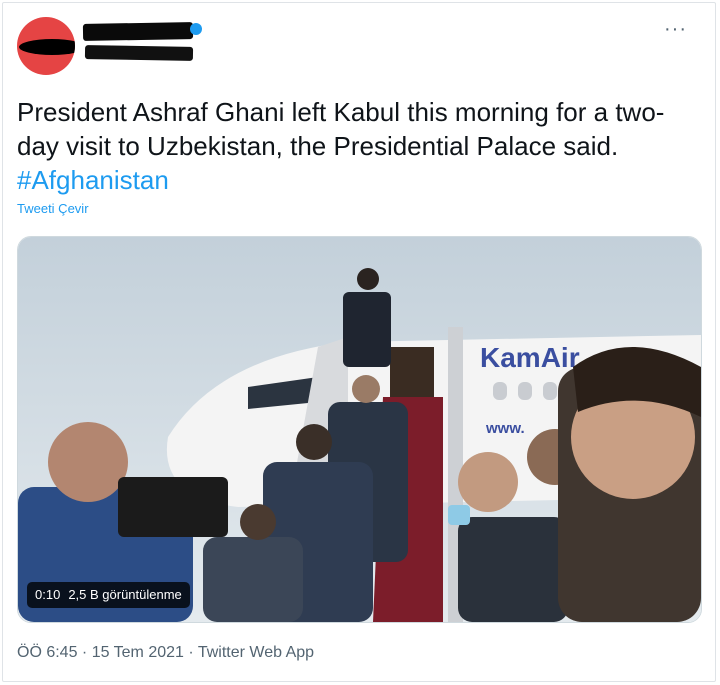 The image size is (720, 685). What do you see at coordinates (253, 579) in the screenshot?
I see `official-figure-front` at bounding box center [253, 579].